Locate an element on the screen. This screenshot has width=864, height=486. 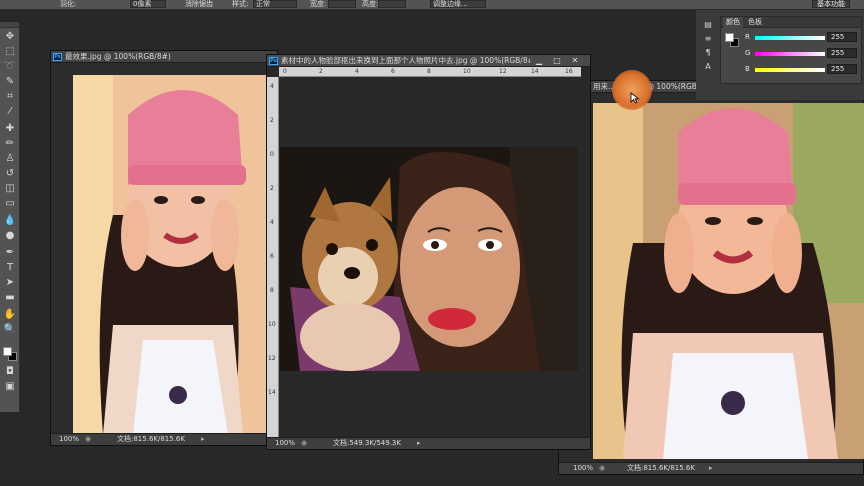
ruler-tick: 8 is located at coordinates (429, 71).